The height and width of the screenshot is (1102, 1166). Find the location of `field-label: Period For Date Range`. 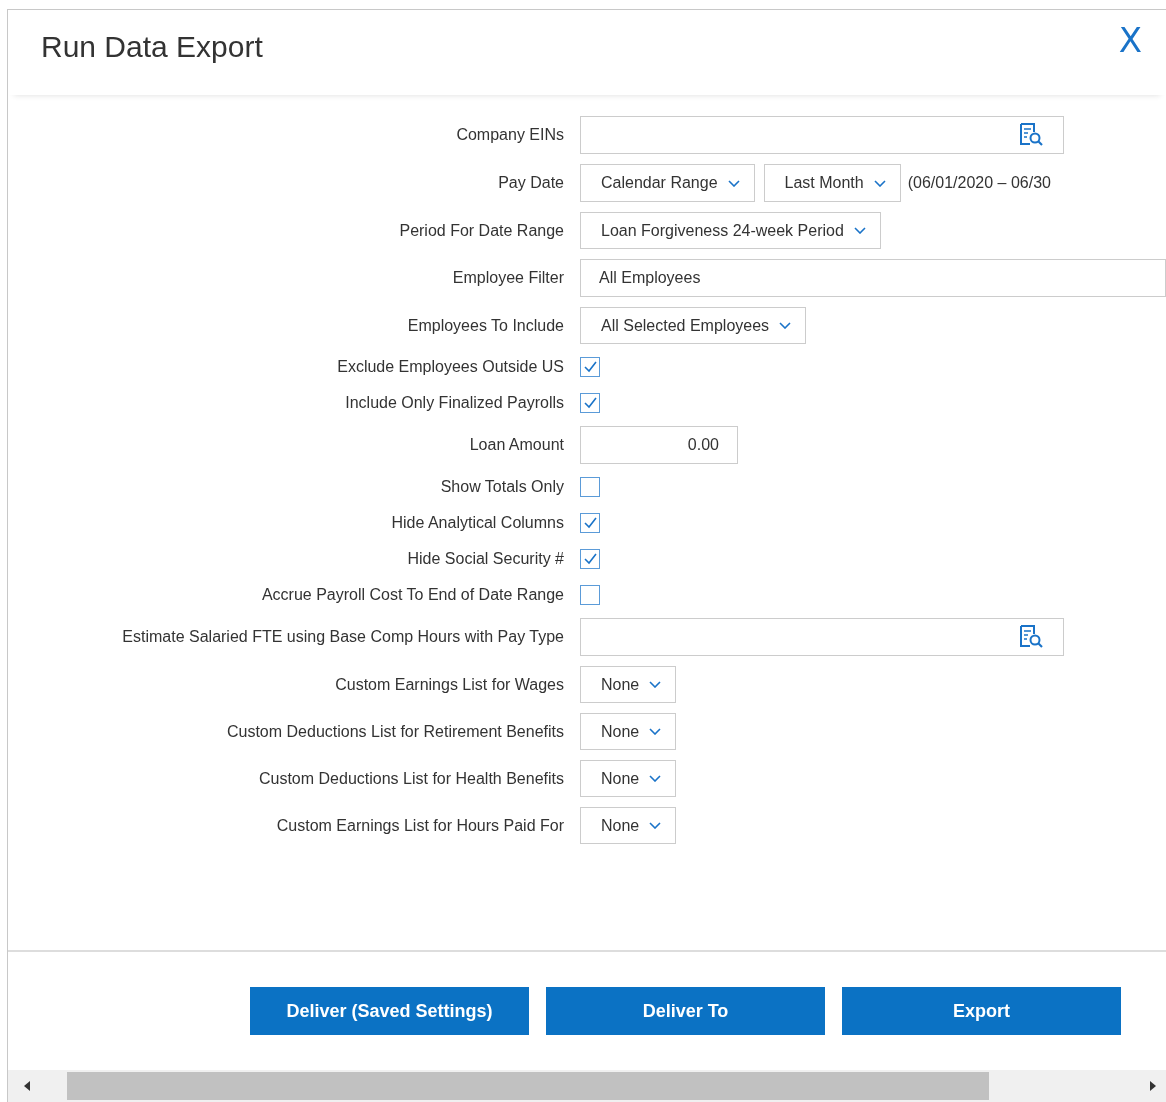

field-label: Period For Date Range is located at coordinates (481, 230).